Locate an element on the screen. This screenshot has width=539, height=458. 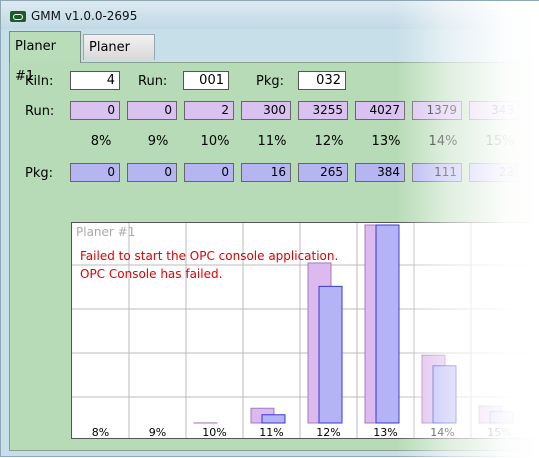
pkg-row-label: Pkg: is located at coordinates (39, 173).